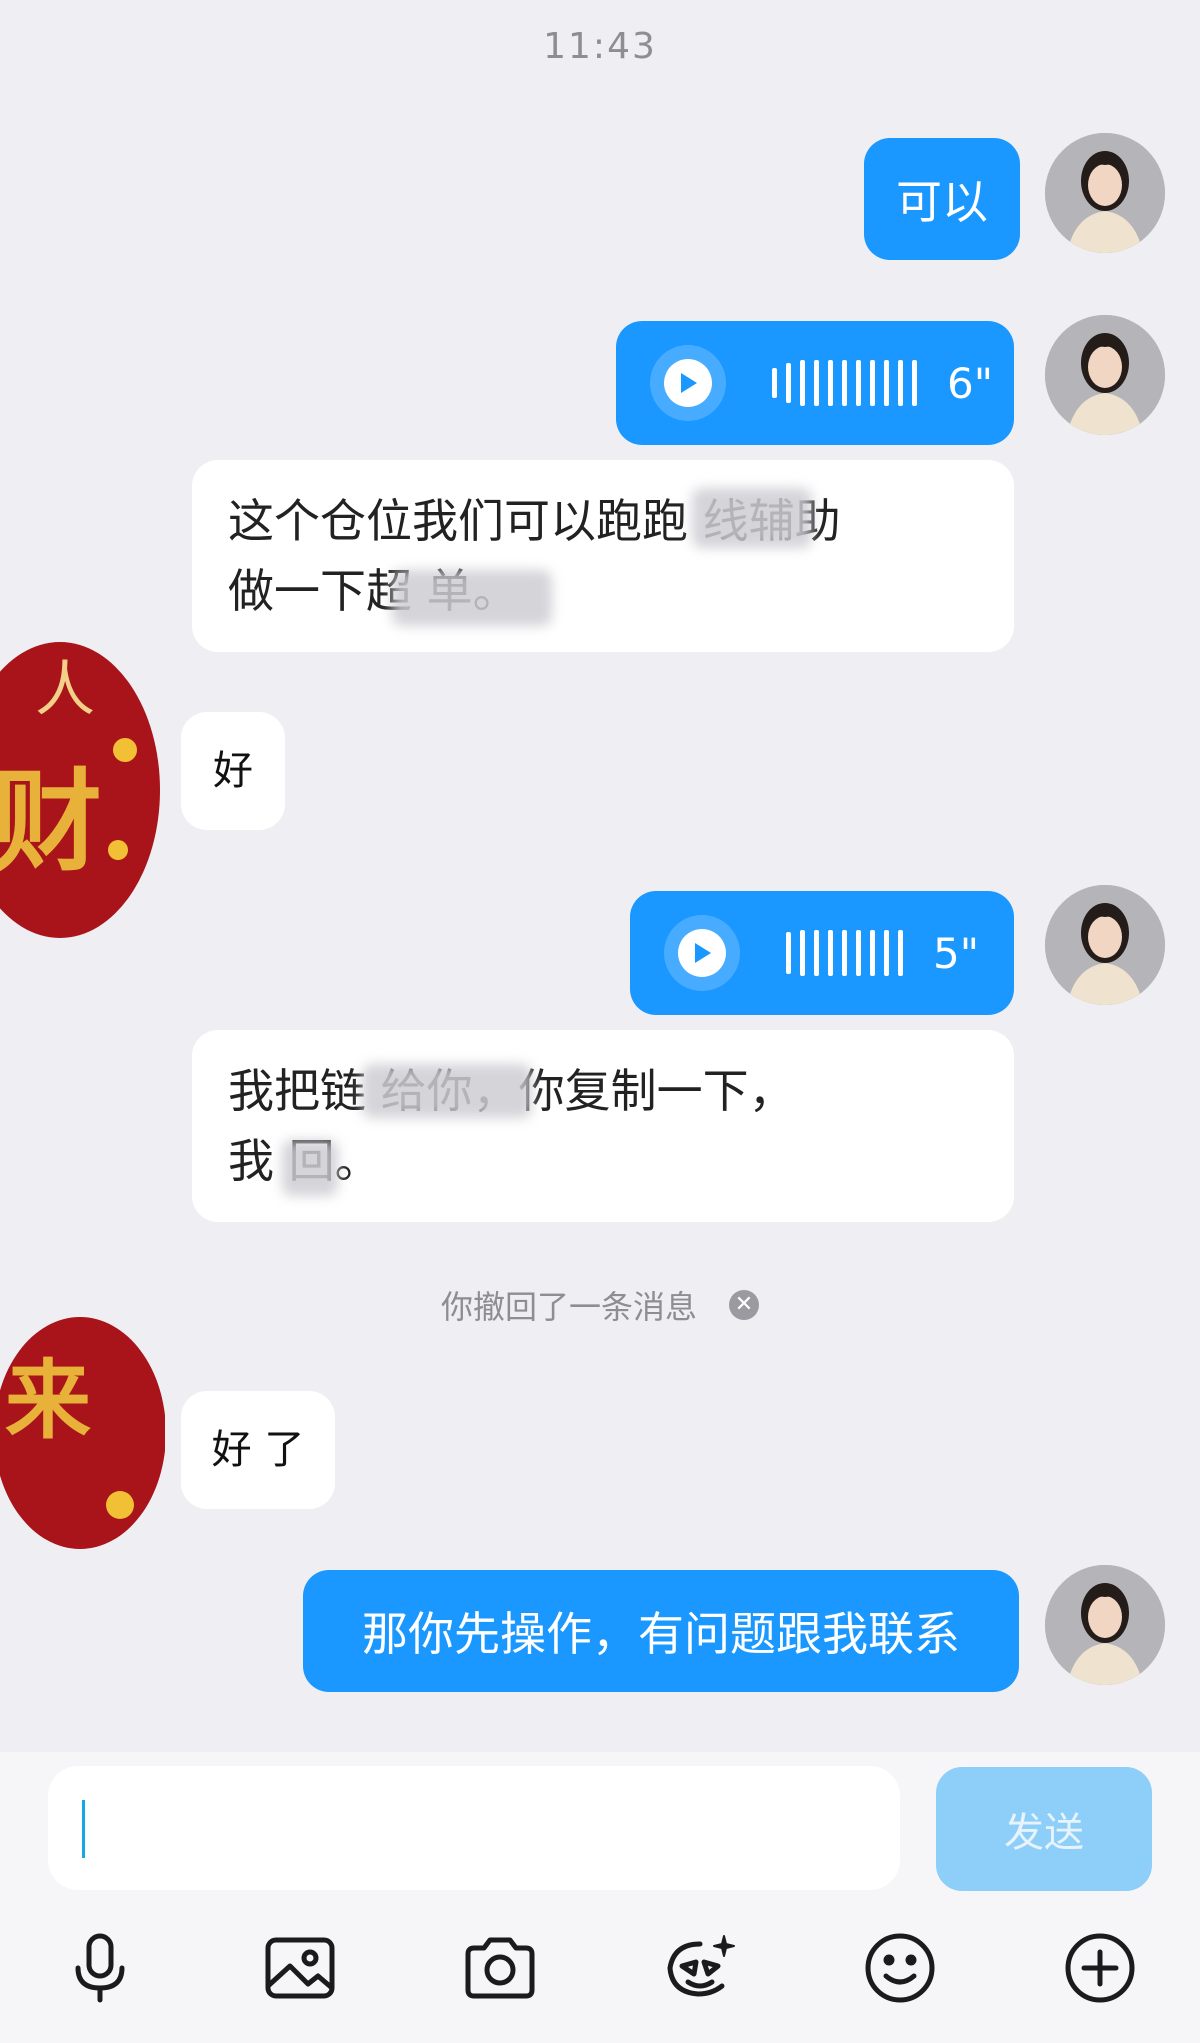 The height and width of the screenshot is (2043, 1200). I want to click on fortune-sticker-icon: 财 人, so click(80, 790).